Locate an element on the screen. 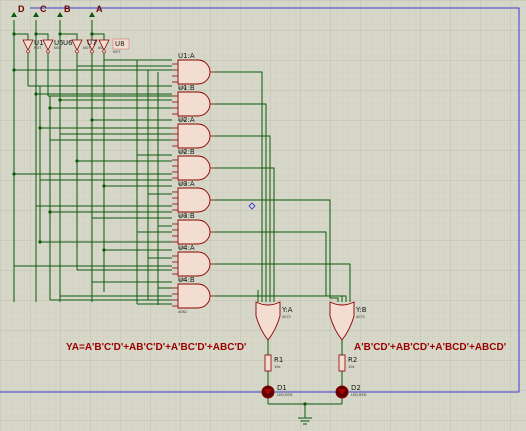 The width and height of the screenshot is (526, 431). input-label-c: C is located at coordinates (43, 9).